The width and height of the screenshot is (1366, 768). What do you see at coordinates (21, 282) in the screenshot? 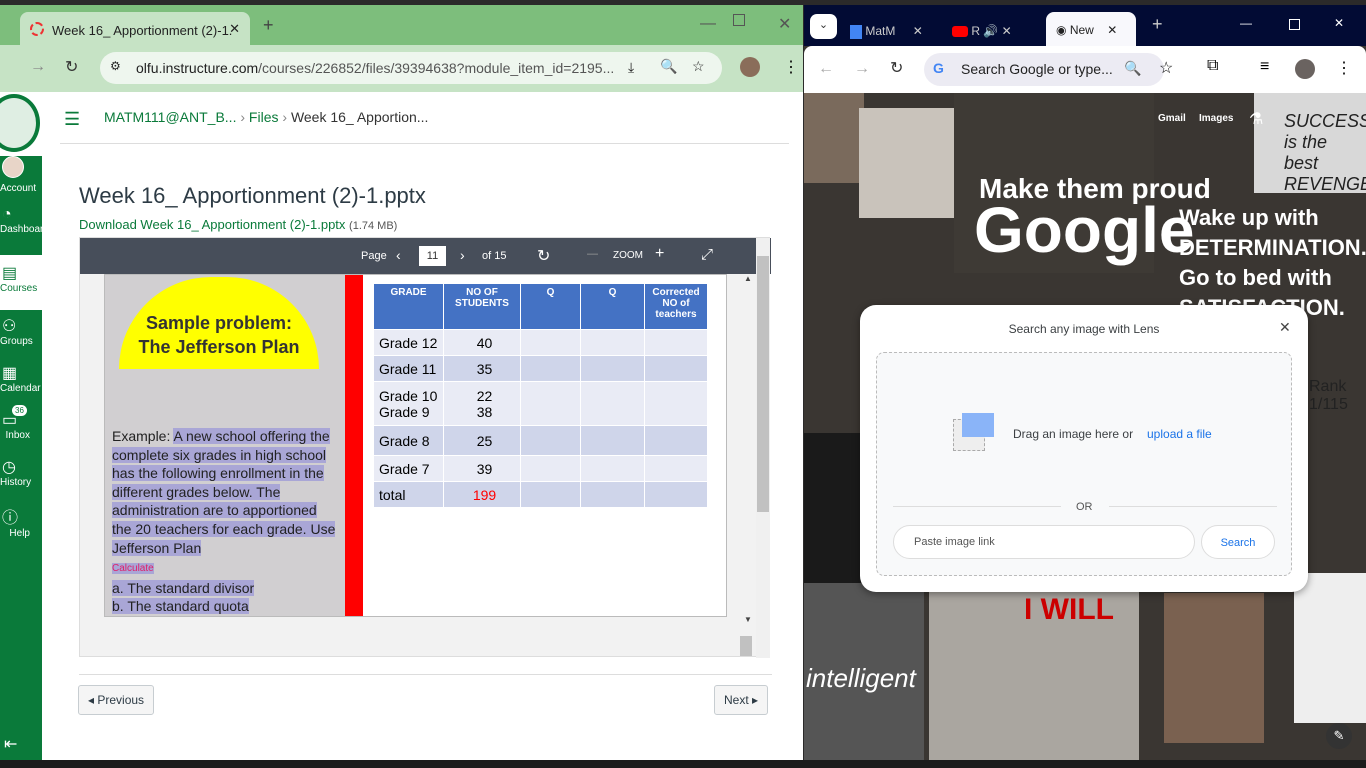
I see `nav-courses: ▤ Courses` at bounding box center [21, 282].